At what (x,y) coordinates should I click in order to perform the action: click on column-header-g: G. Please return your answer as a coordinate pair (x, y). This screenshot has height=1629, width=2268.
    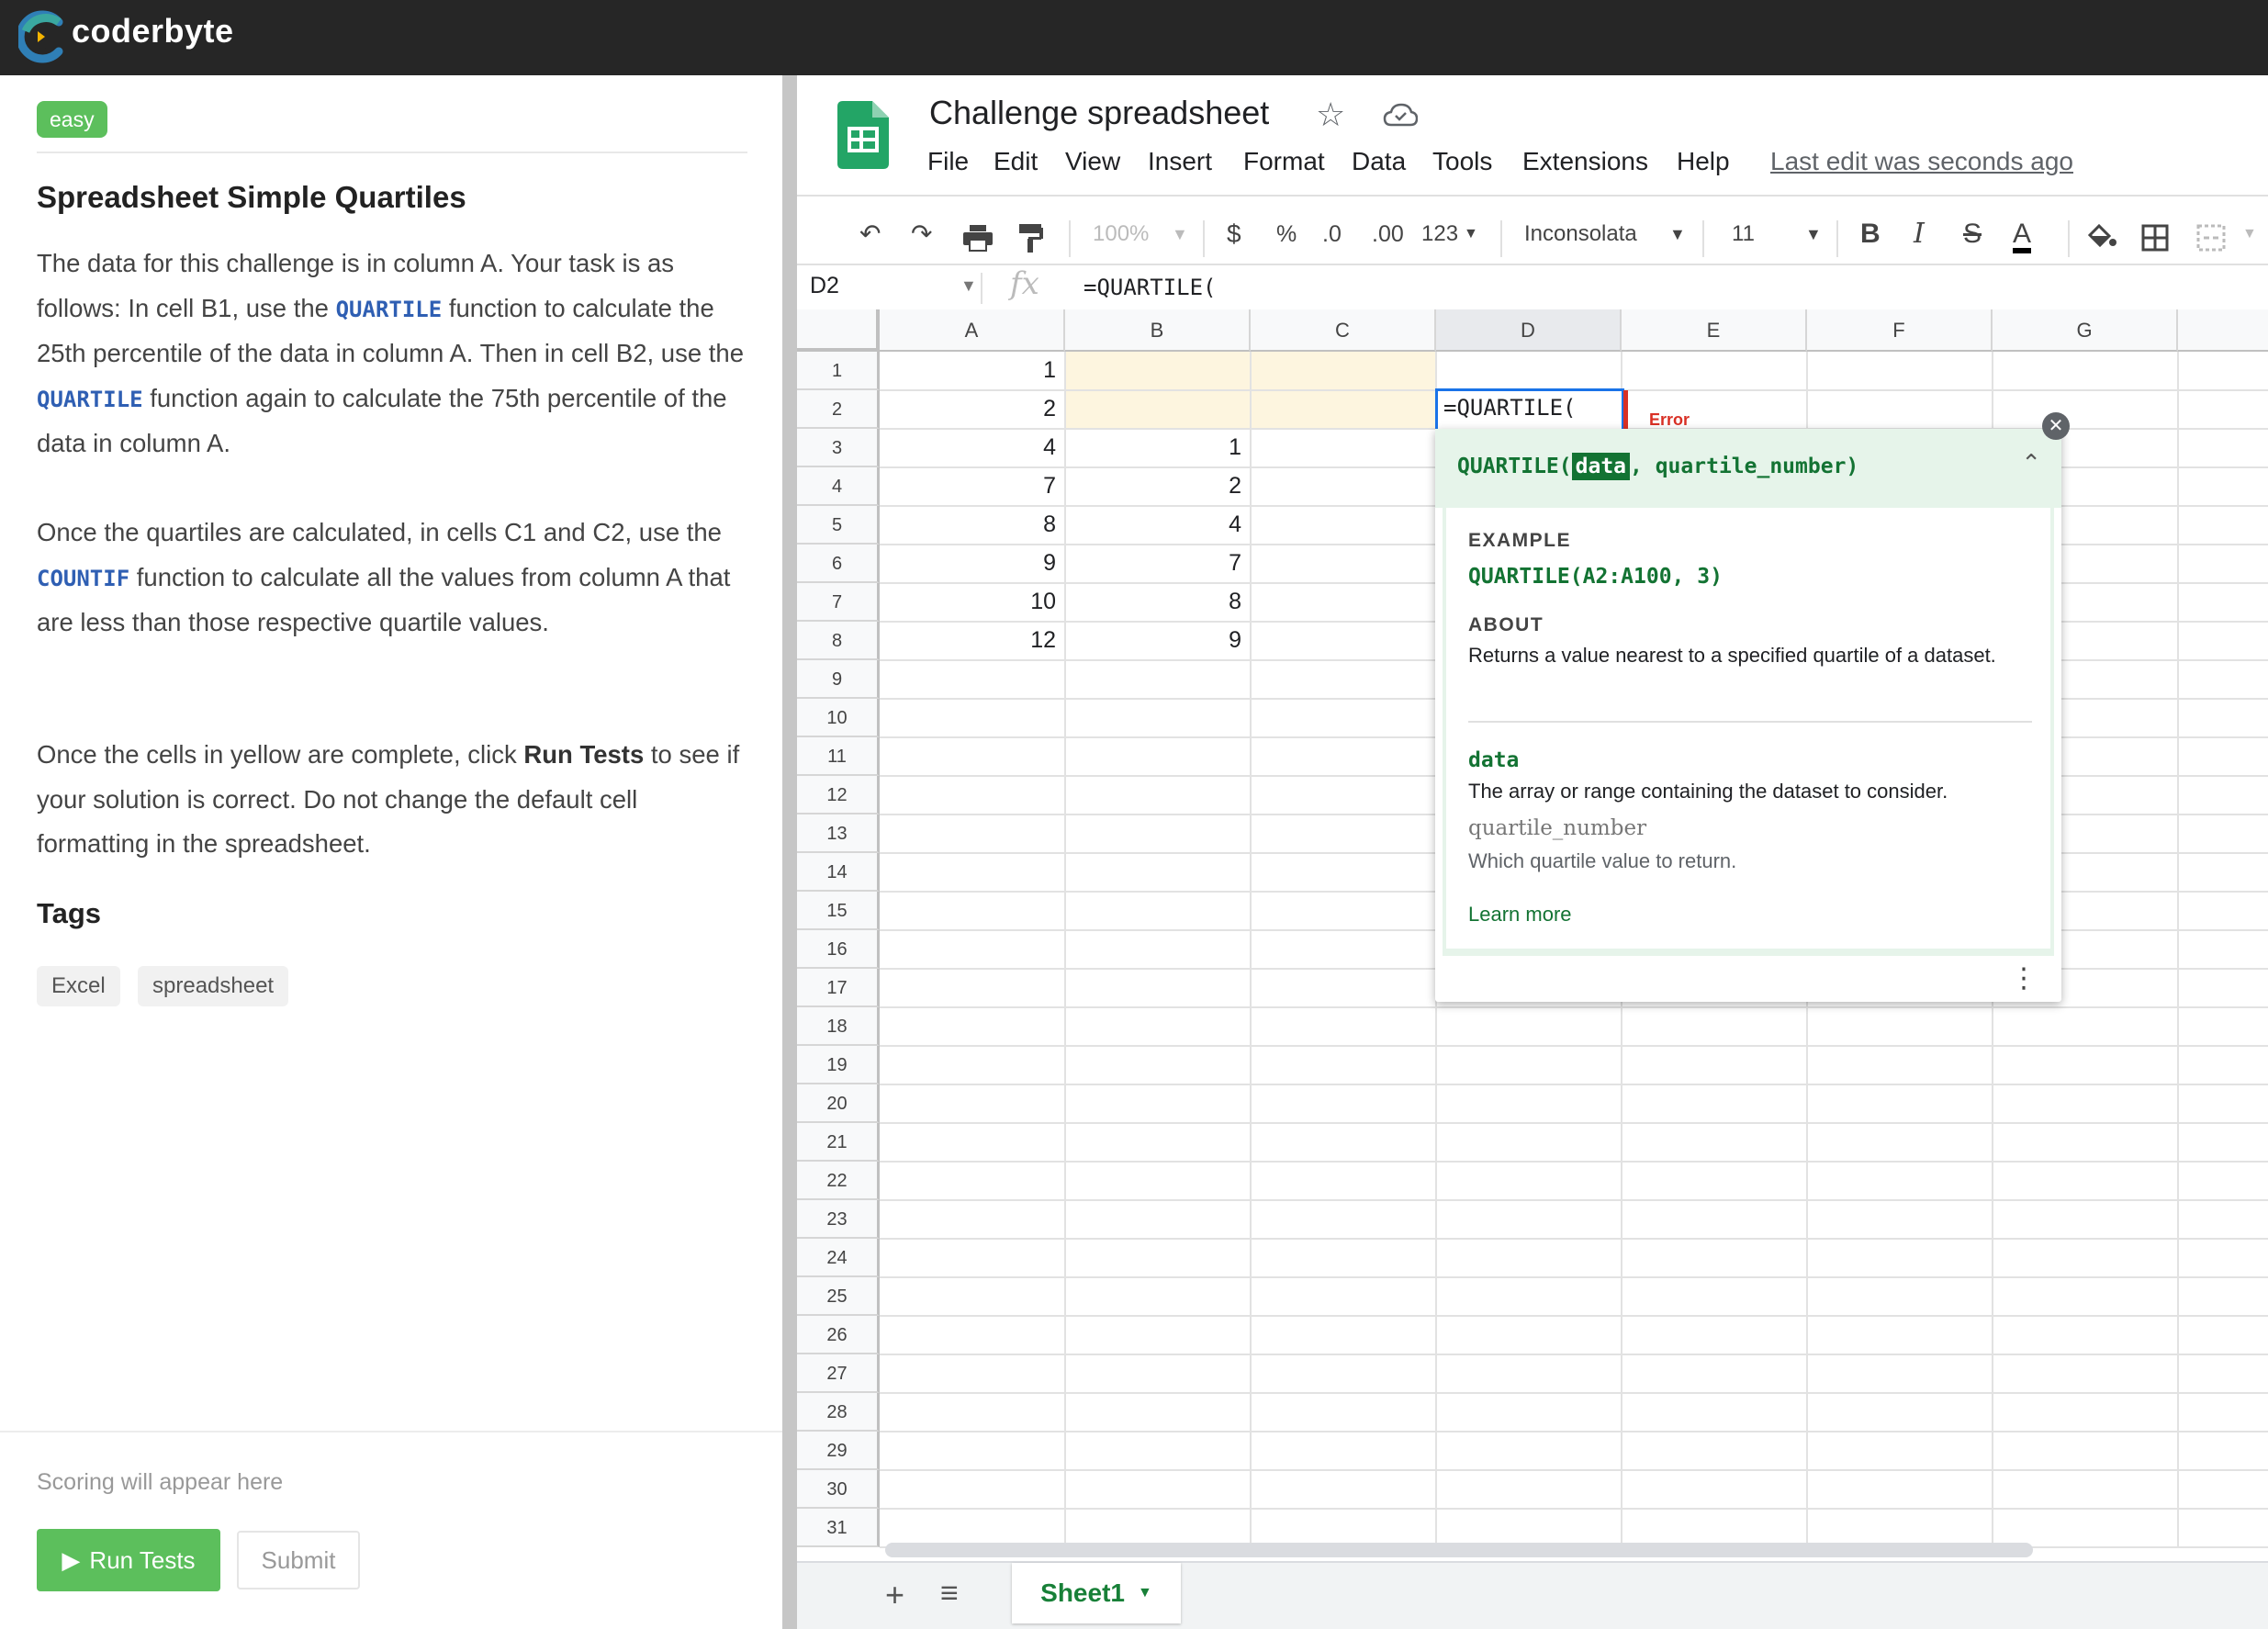
    Looking at the image, I should click on (2086, 331).